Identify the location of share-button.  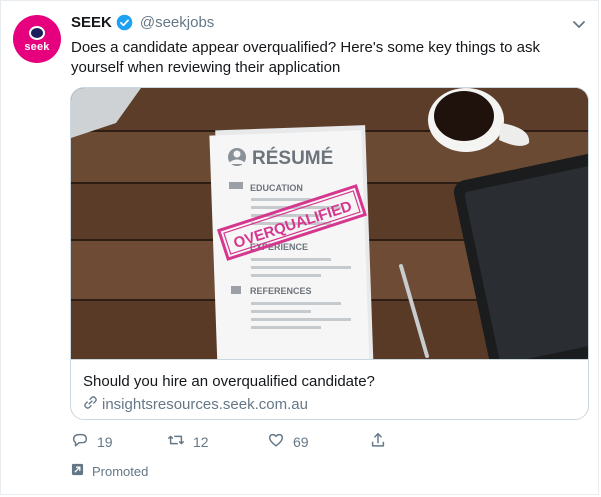
(378, 441).